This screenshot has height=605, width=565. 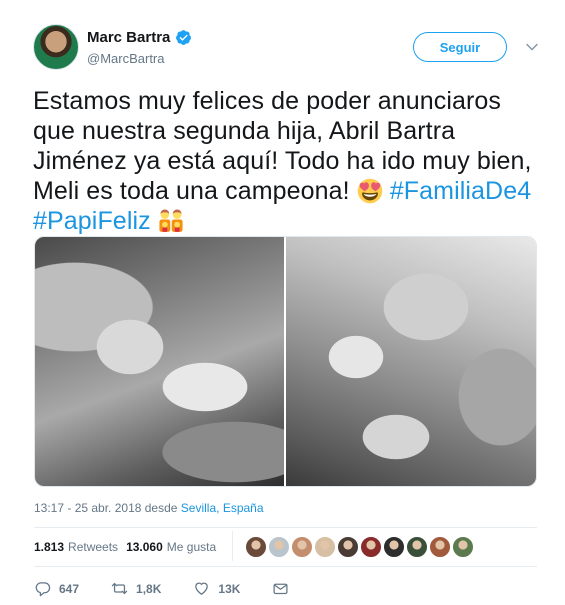 I want to click on tweet-header: Marc Bartra @MarcBartra Seguir, so click(x=288, y=49).